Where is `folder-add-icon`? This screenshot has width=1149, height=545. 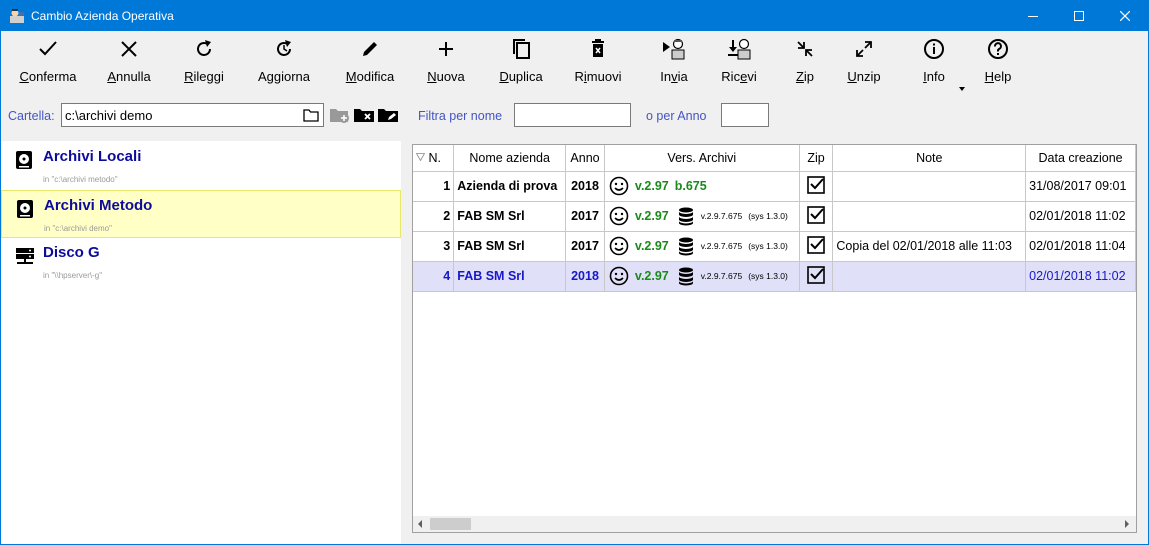 folder-add-icon is located at coordinates (339, 116).